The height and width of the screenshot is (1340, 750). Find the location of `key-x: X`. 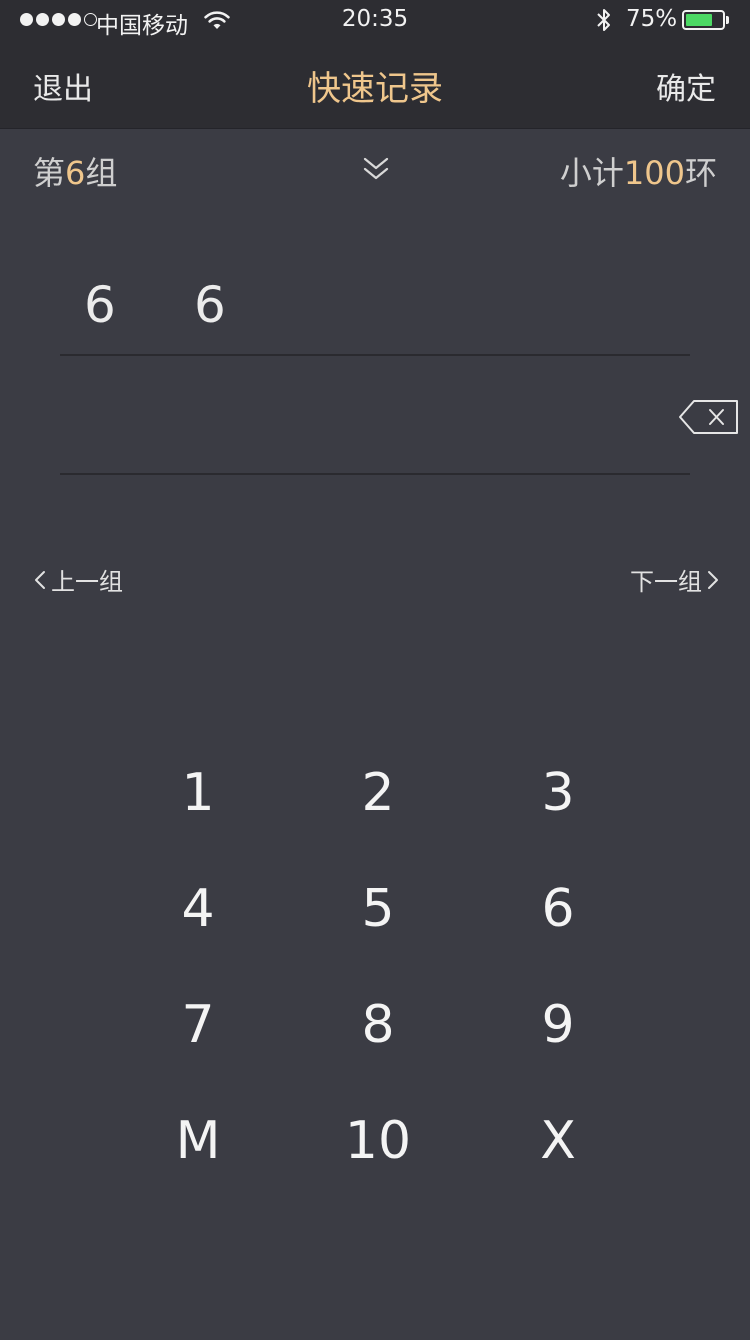

key-x: X is located at coordinates (558, 1141).